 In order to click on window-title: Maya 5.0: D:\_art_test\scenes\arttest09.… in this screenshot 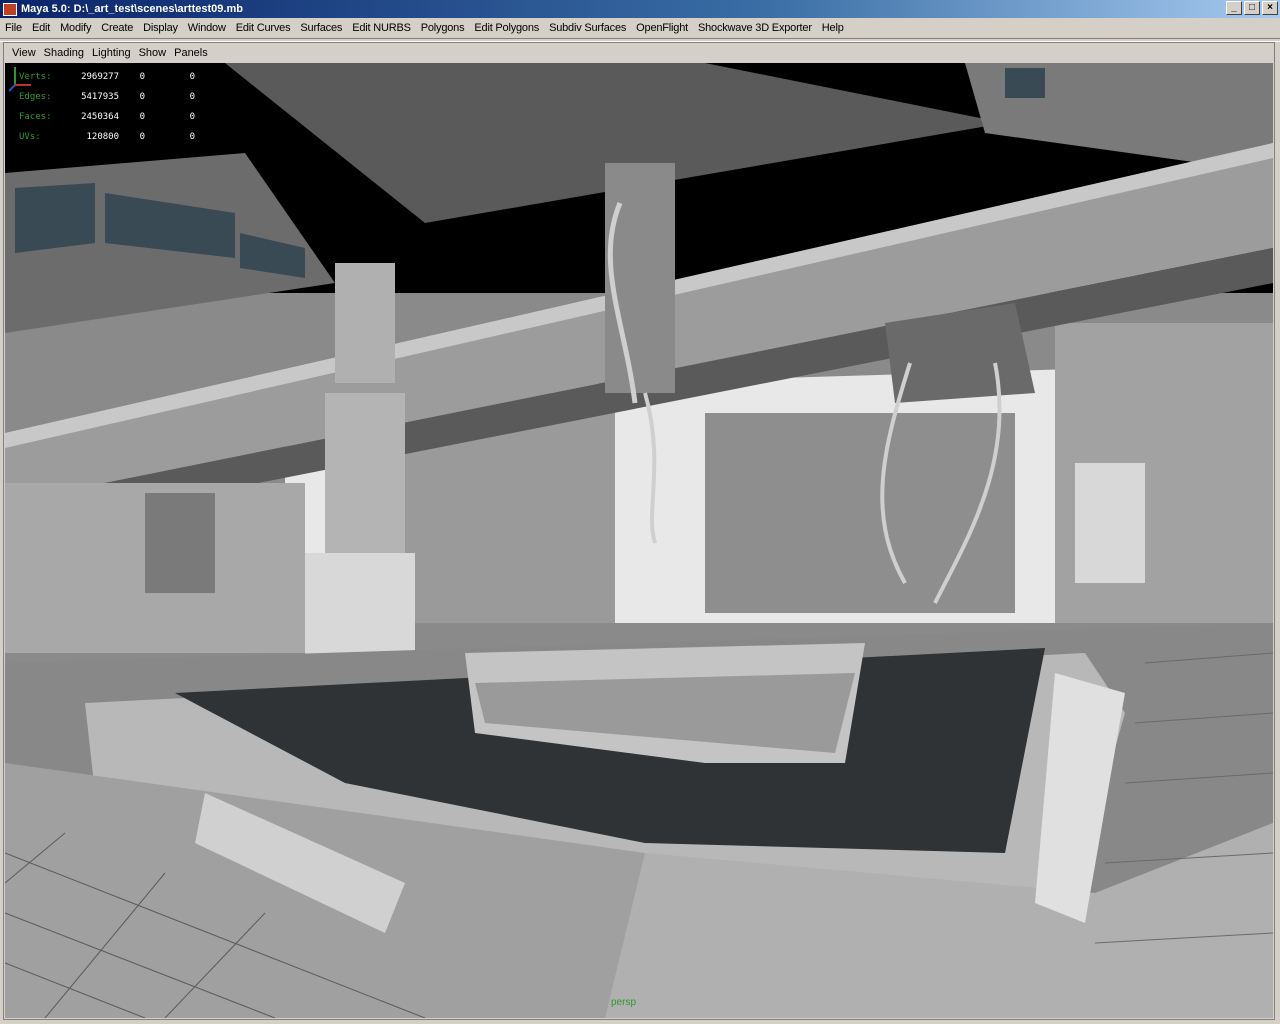, I will do `click(132, 9)`.